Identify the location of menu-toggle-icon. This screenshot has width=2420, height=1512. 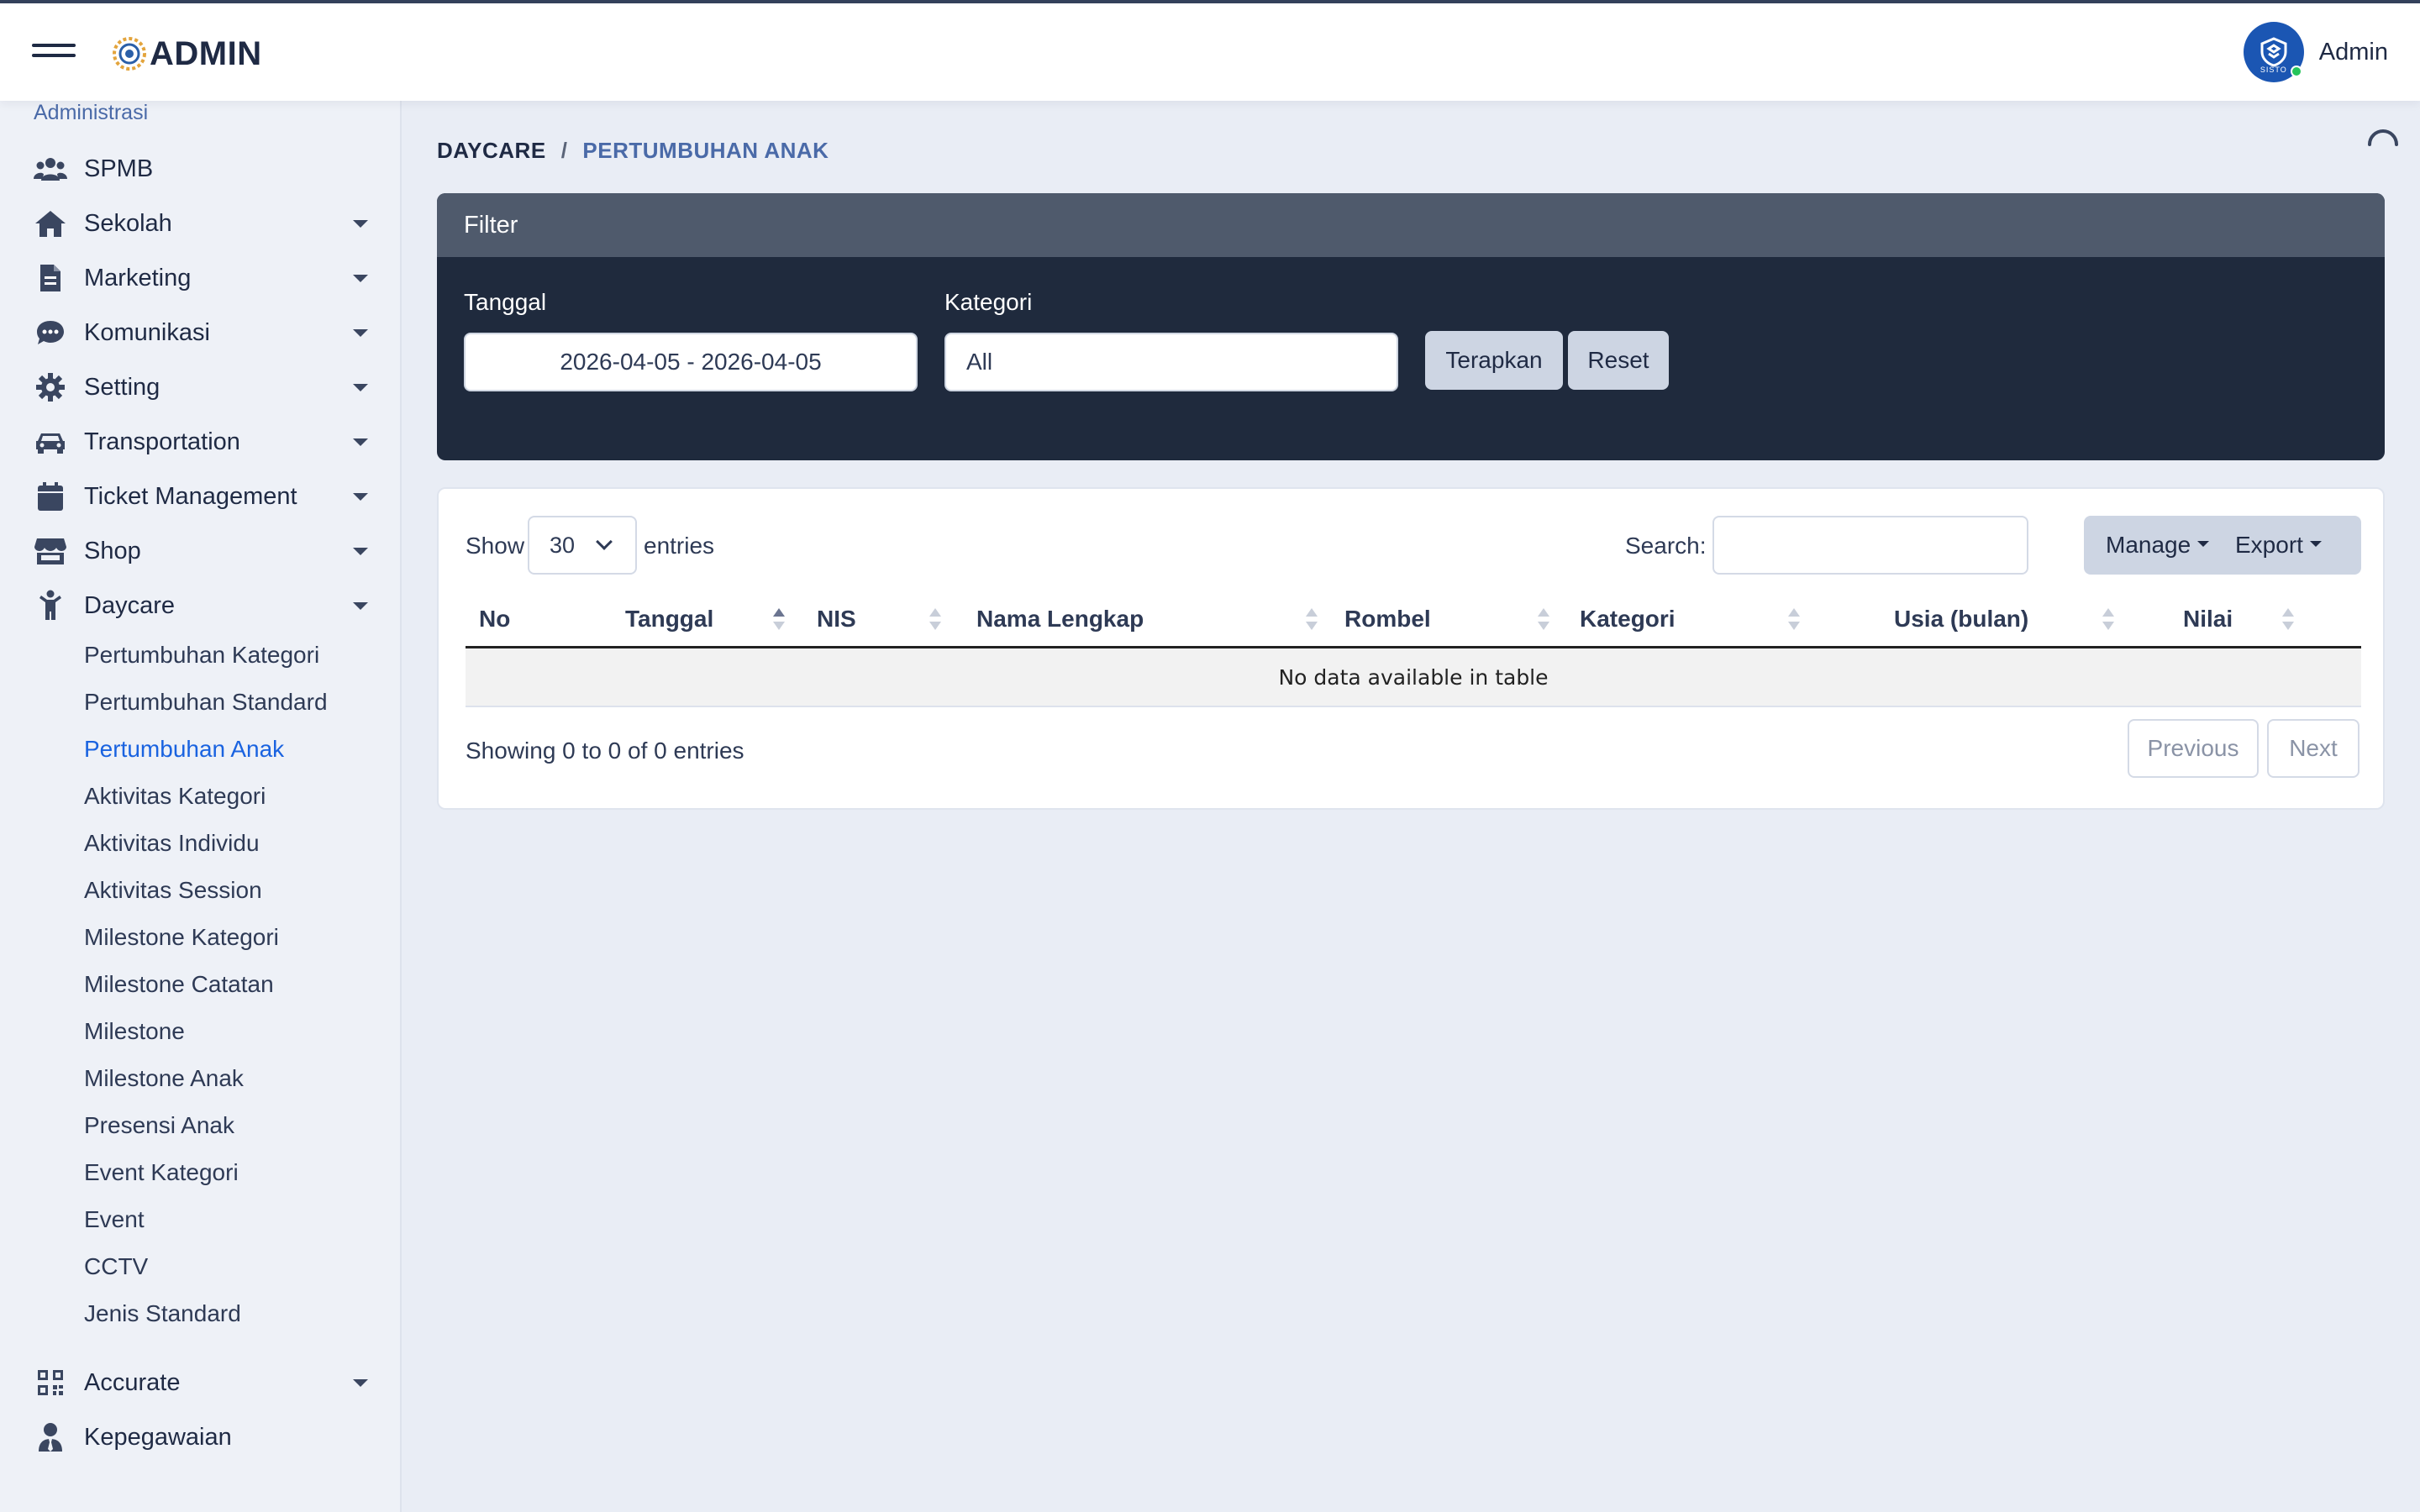
(54, 50).